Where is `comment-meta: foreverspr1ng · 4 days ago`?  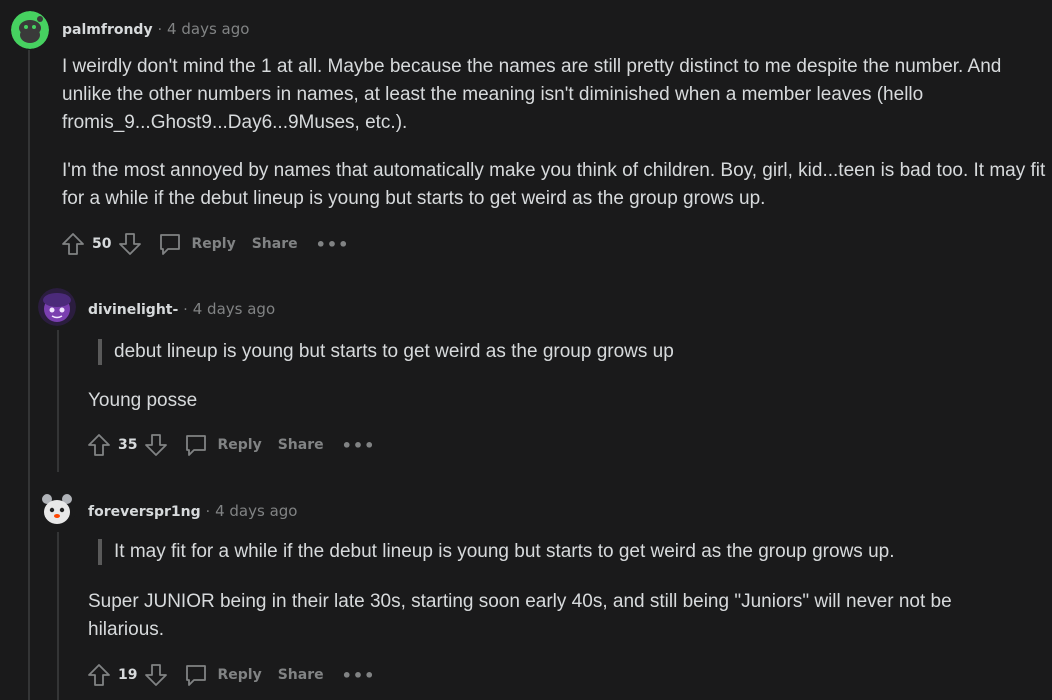 comment-meta: foreverspr1ng · 4 days ago is located at coordinates (192, 511).